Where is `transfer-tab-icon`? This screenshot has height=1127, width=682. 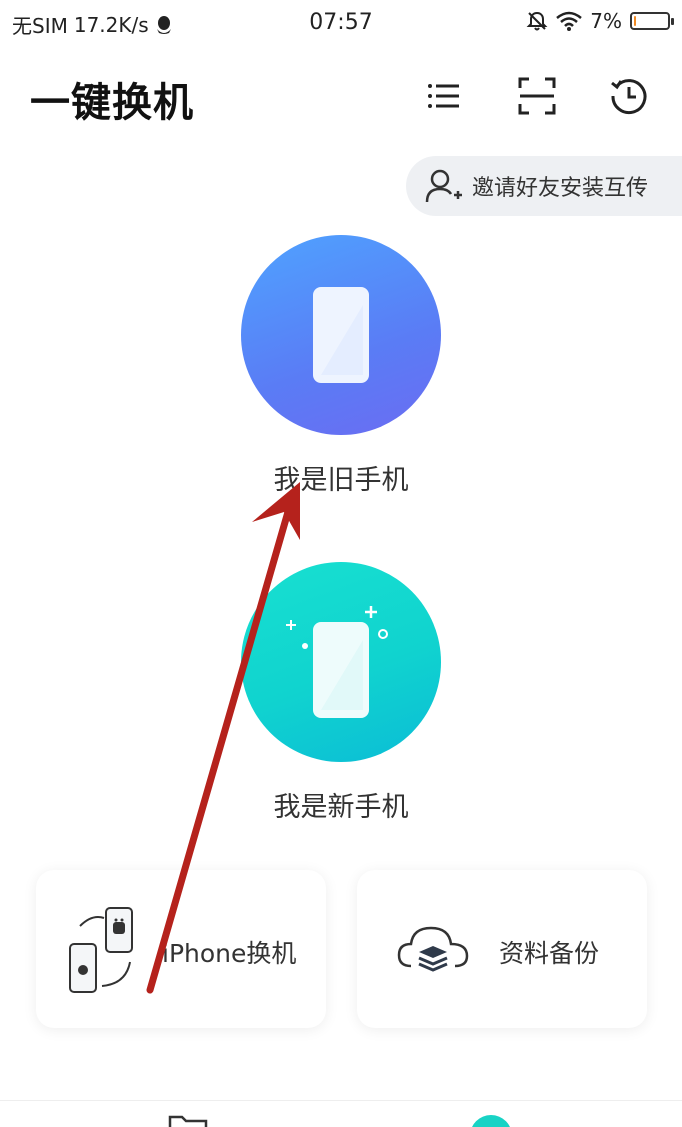 transfer-tab-icon is located at coordinates (491, 1121).